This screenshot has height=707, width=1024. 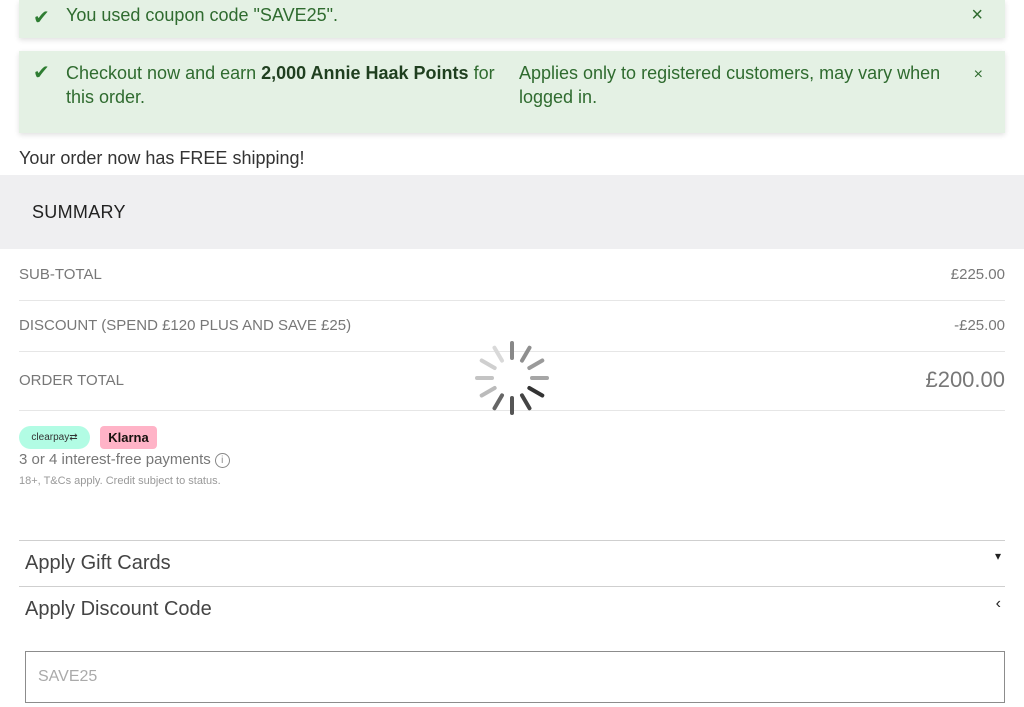 I want to click on order-total-label: ORDER TOTAL, so click(x=72, y=380).